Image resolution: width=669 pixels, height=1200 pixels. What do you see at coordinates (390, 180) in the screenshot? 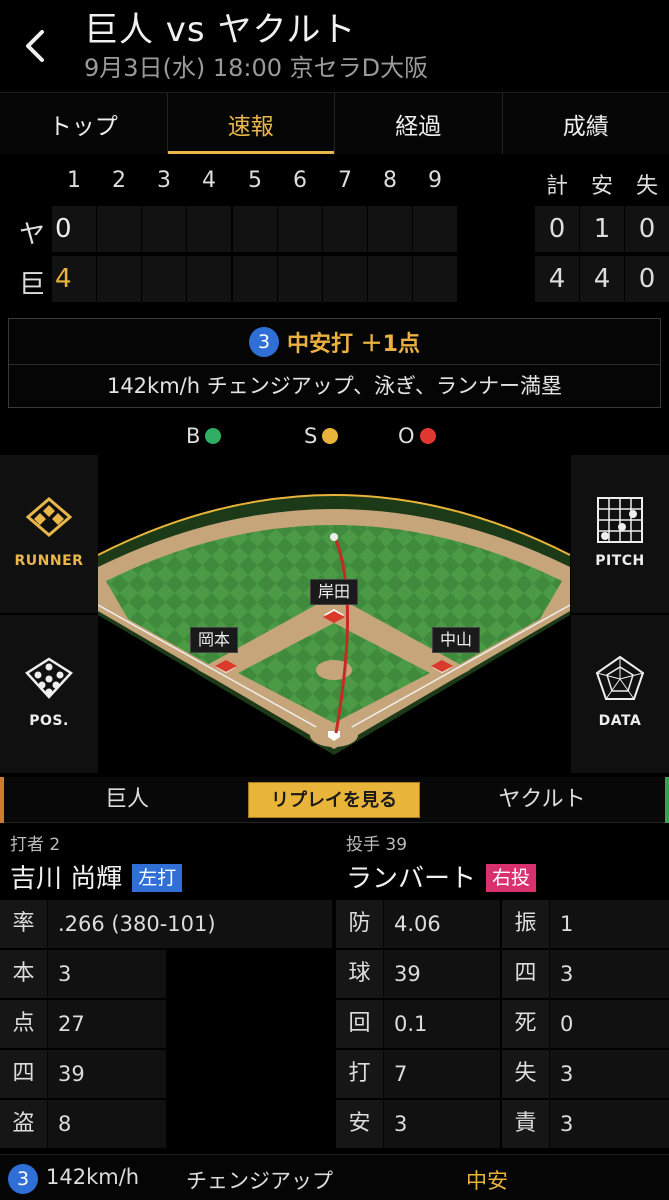
I see `inning-header: 8` at bounding box center [390, 180].